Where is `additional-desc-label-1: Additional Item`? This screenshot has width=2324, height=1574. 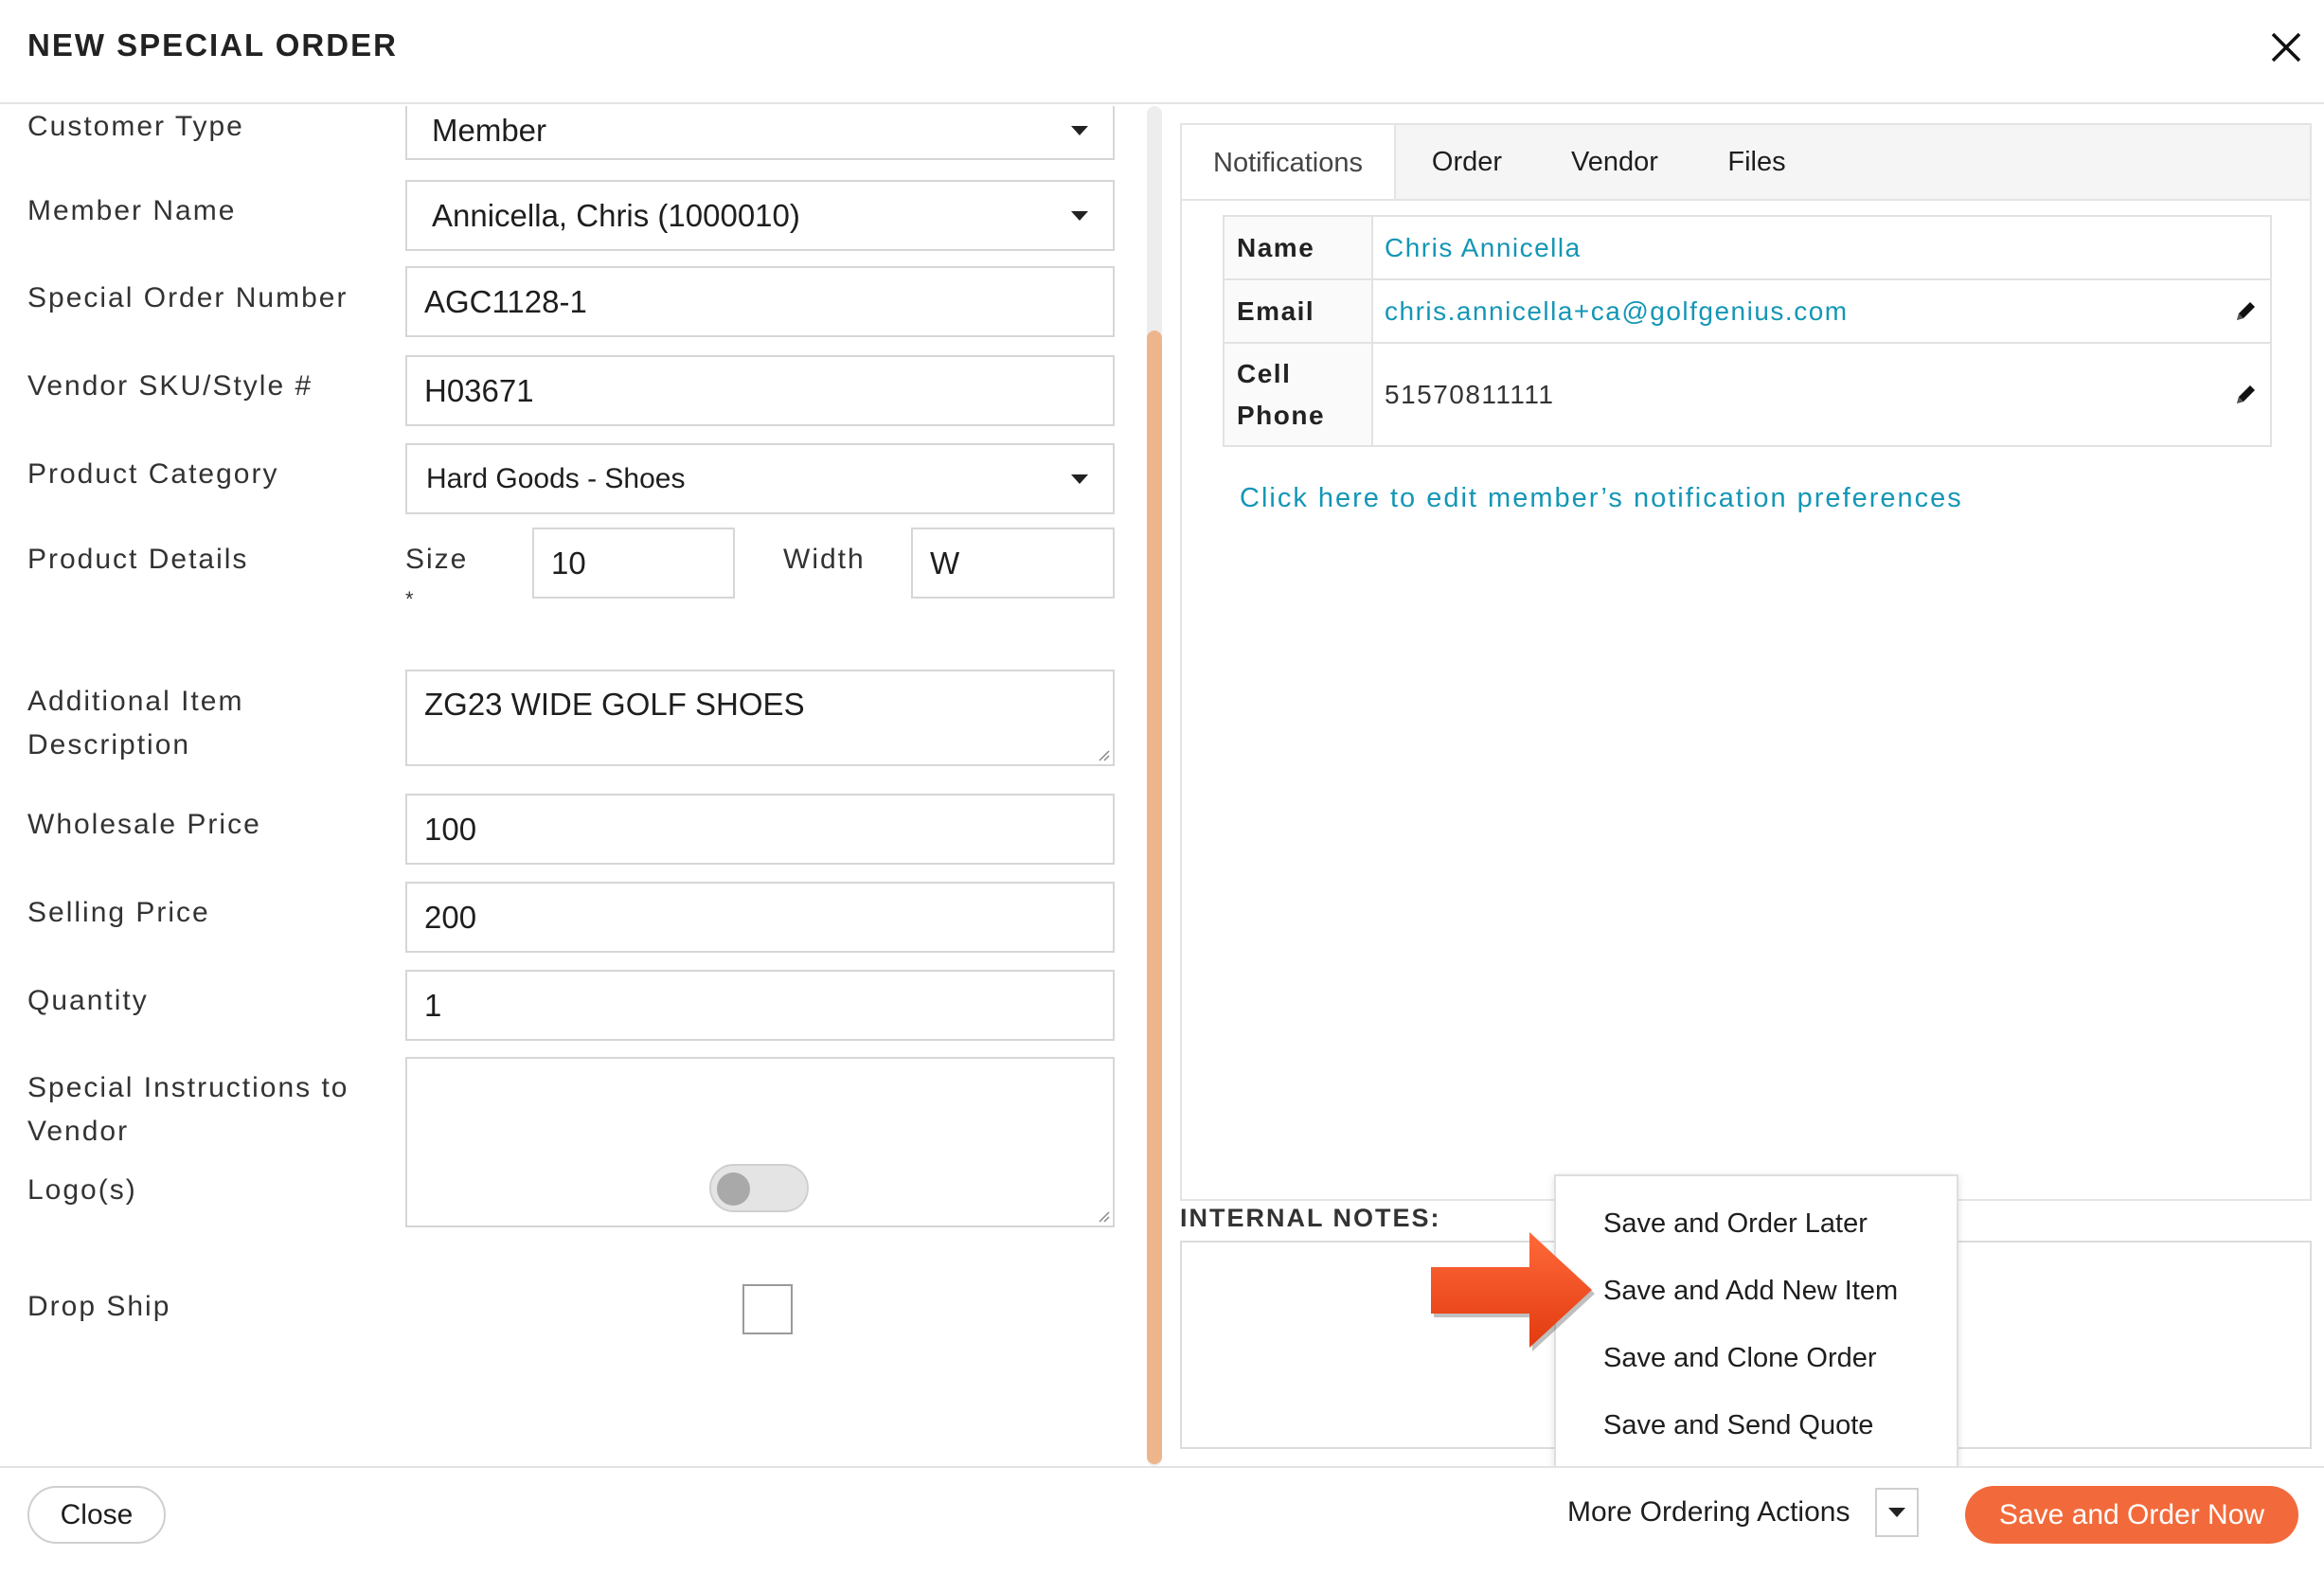
additional-desc-label-1: Additional Item is located at coordinates (136, 701).